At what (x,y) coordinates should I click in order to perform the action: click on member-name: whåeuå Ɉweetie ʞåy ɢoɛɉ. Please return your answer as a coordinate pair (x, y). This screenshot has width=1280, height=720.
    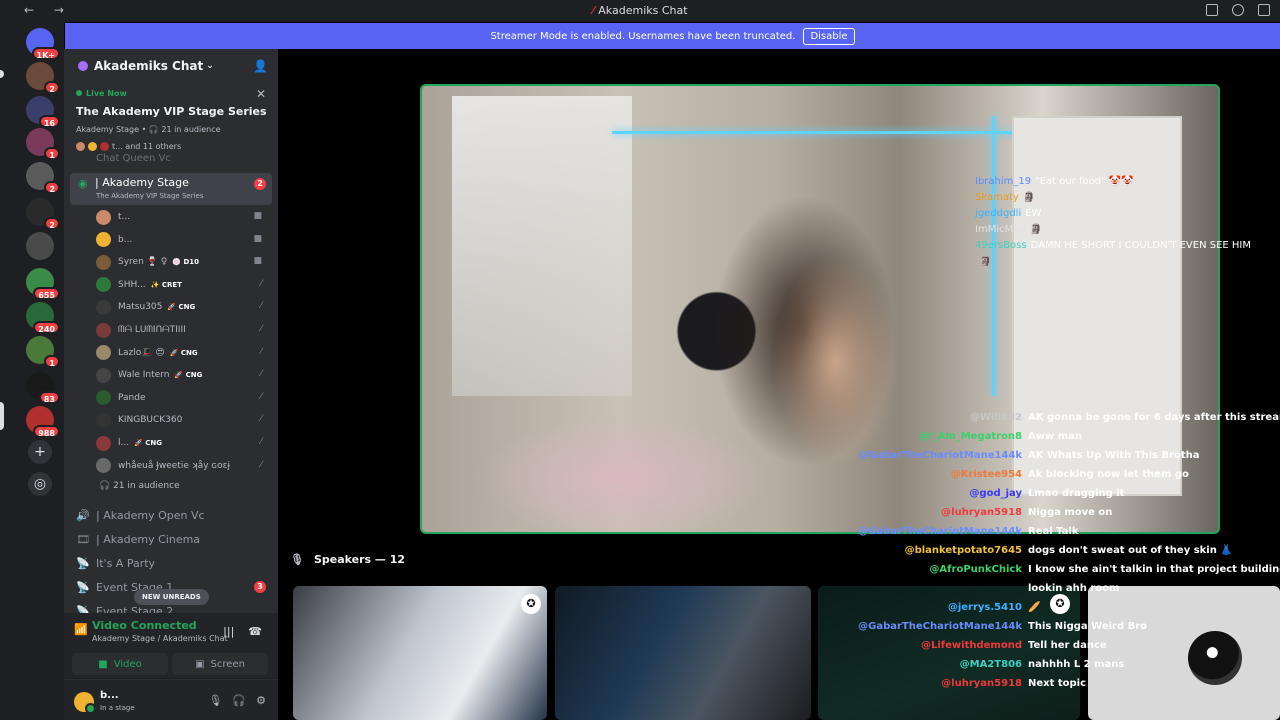
    Looking at the image, I should click on (174, 465).